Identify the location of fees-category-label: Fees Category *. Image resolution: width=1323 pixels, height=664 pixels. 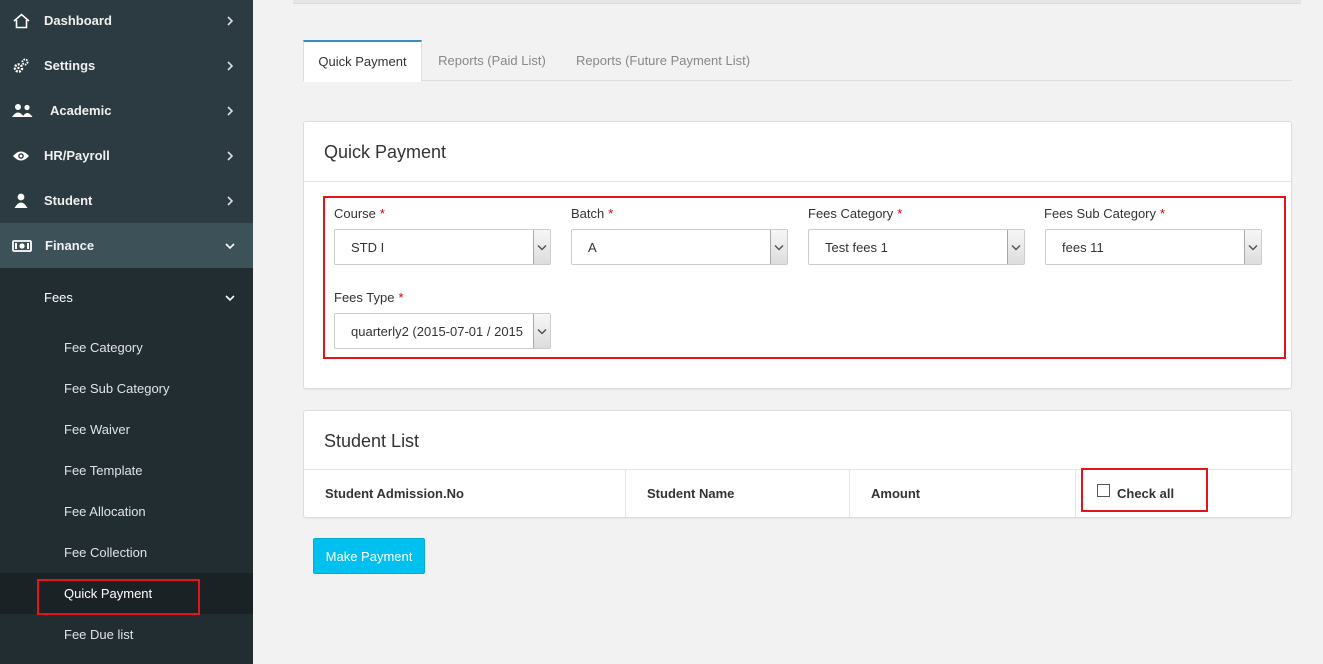
(855, 213).